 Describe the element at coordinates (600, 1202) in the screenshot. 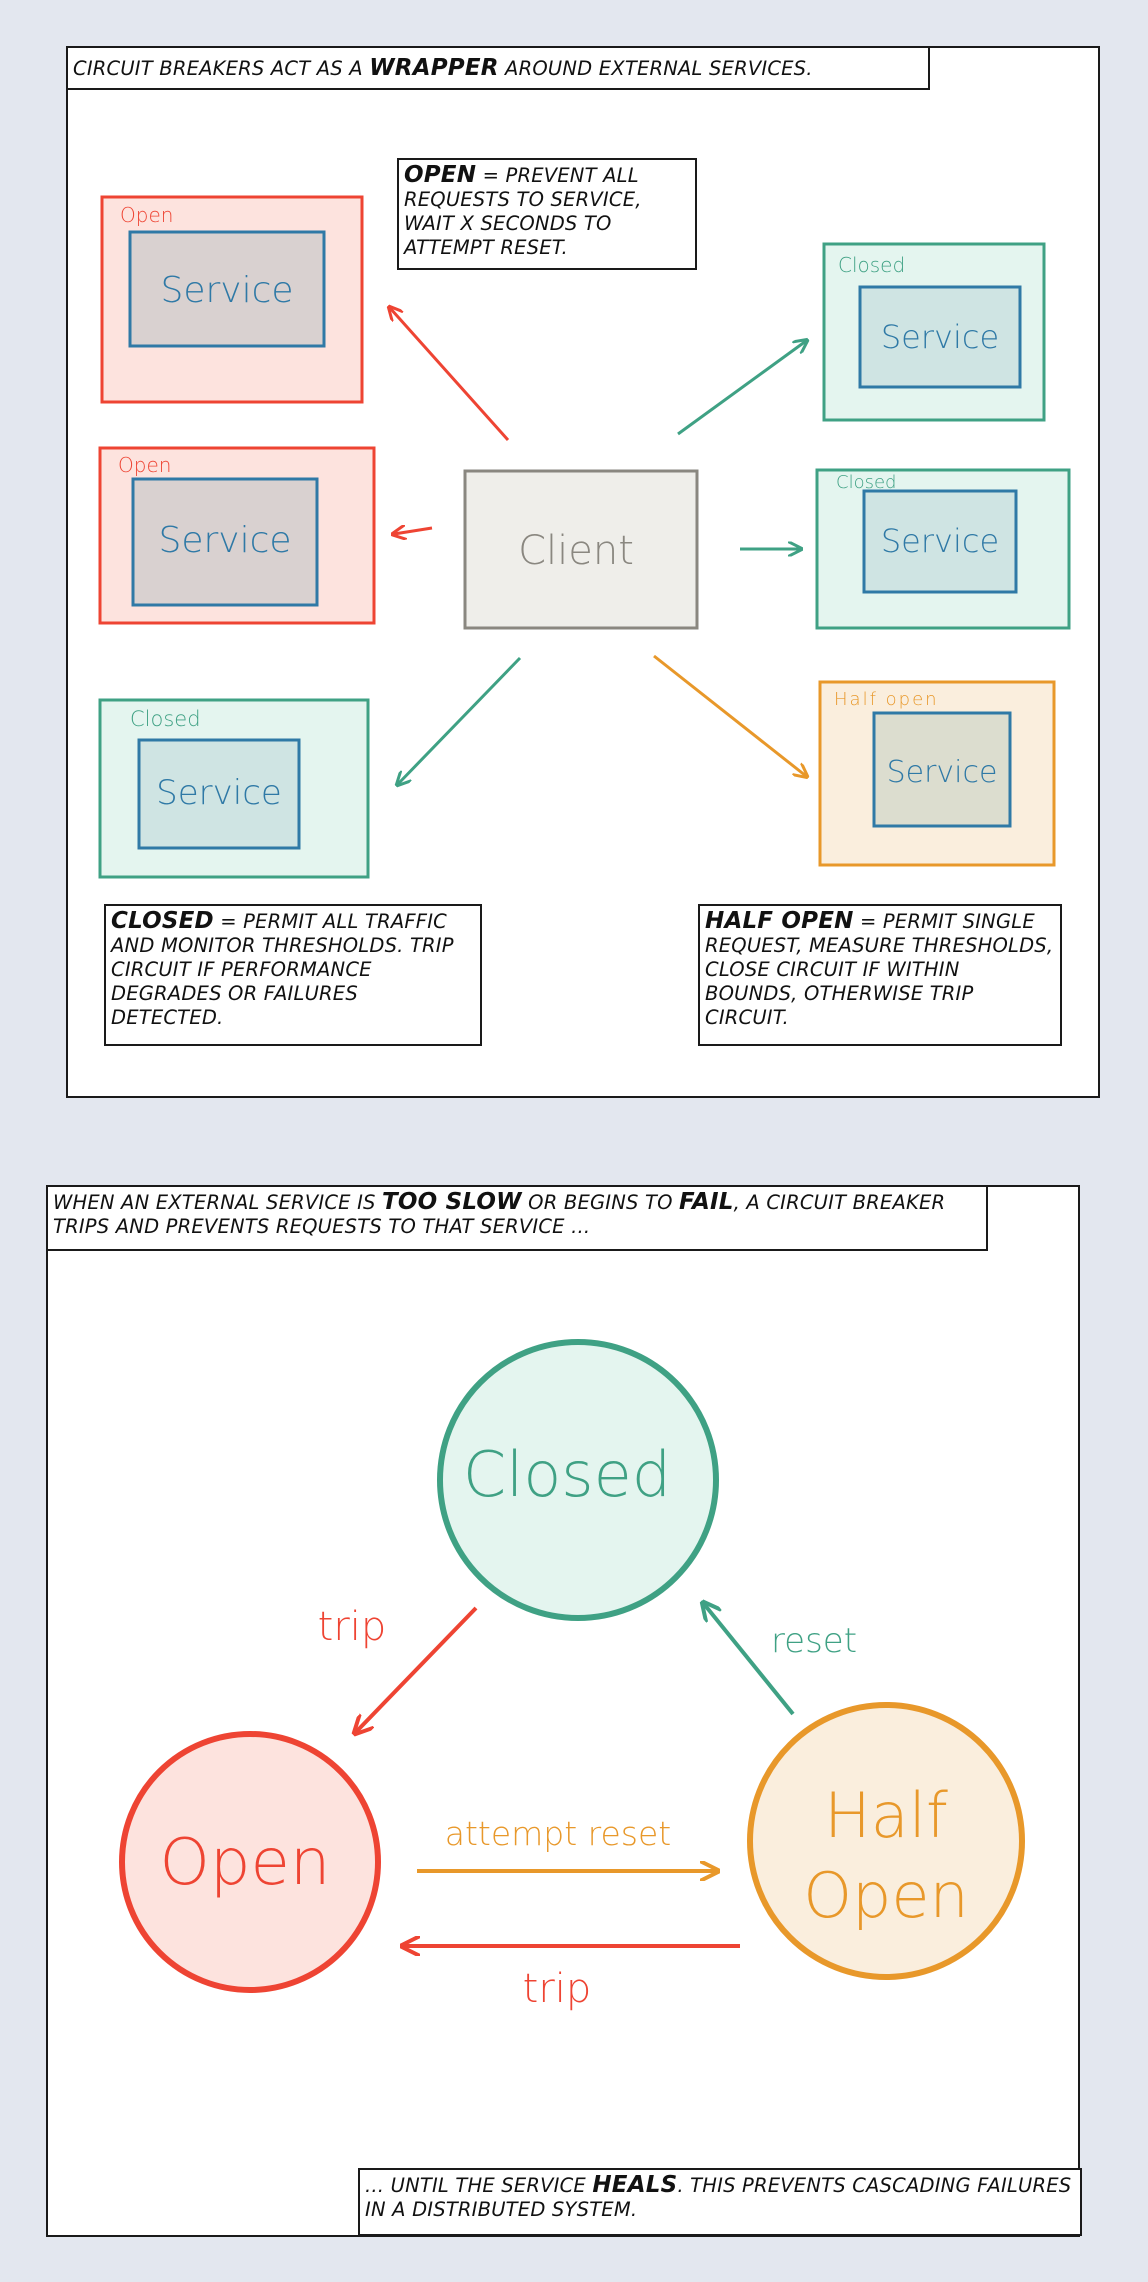

I see `caption-text: or begins to` at that location.